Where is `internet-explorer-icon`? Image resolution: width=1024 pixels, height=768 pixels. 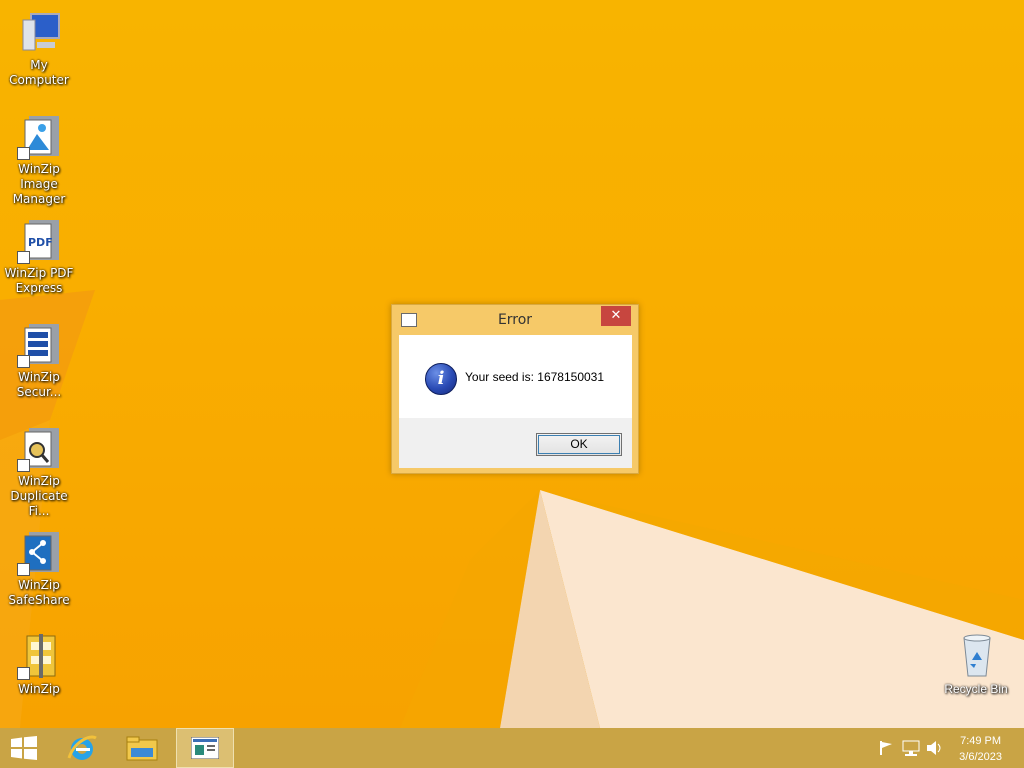 internet-explorer-icon is located at coordinates (82, 750).